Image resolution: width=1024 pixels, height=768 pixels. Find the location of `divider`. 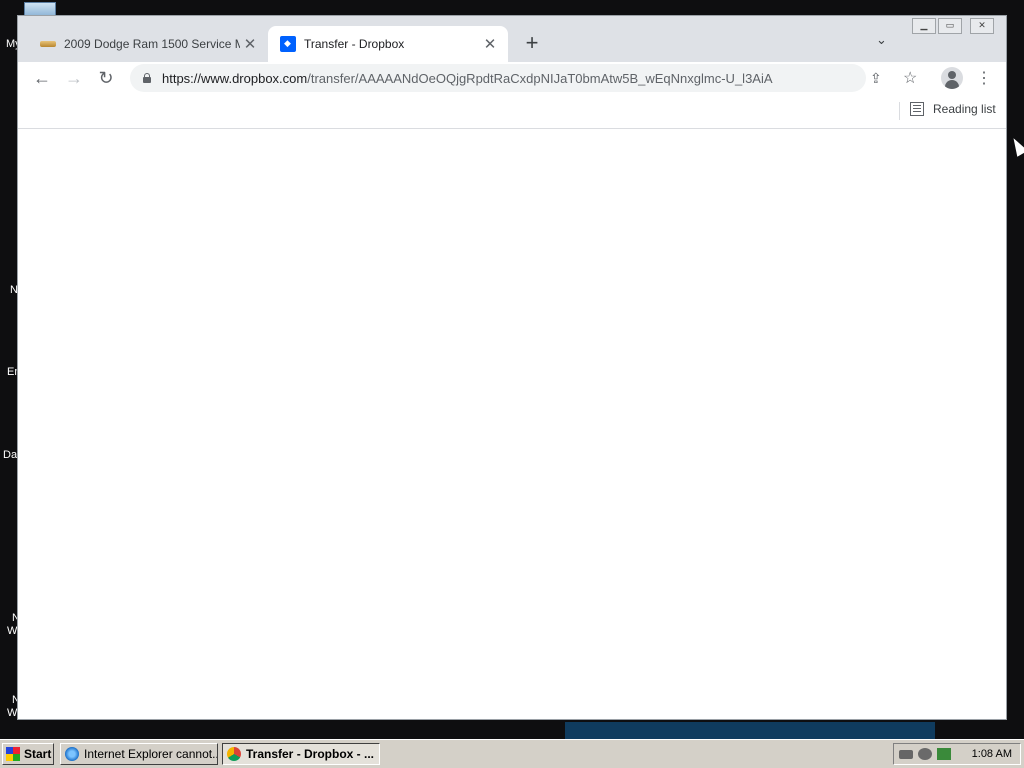

divider is located at coordinates (899, 111).